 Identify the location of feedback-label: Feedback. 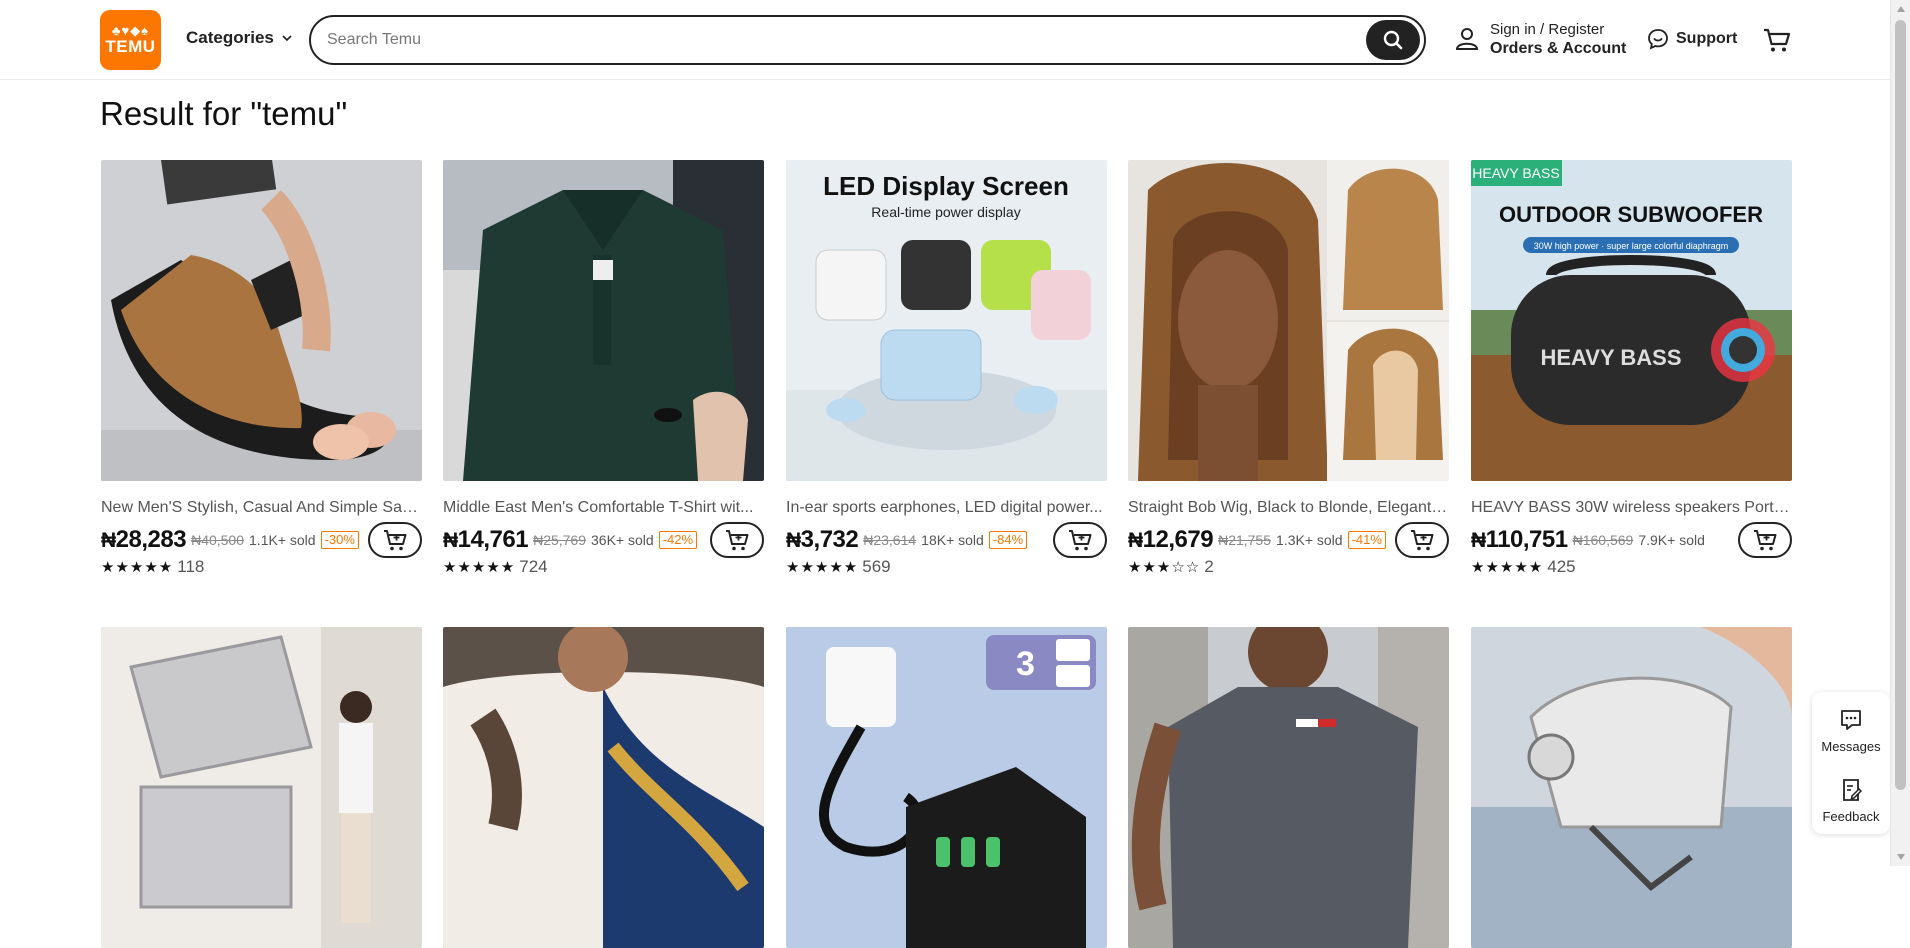
(1851, 816).